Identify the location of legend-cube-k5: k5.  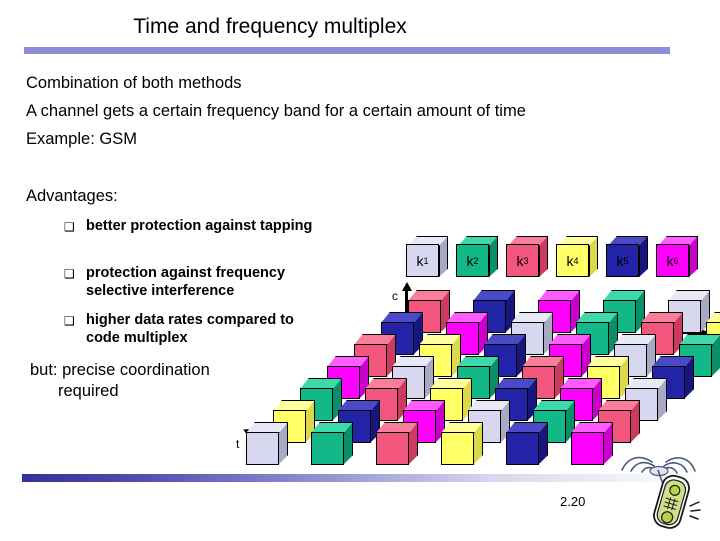
(627, 256).